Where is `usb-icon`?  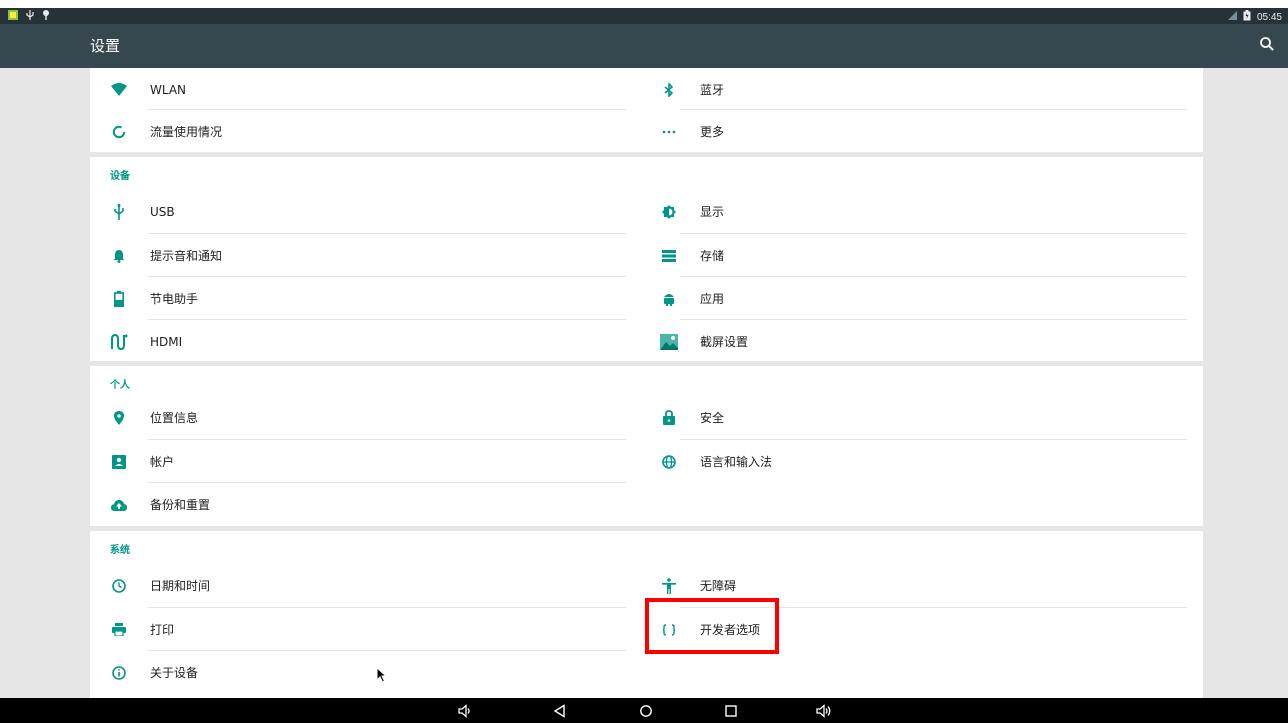
usb-icon is located at coordinates (119, 212).